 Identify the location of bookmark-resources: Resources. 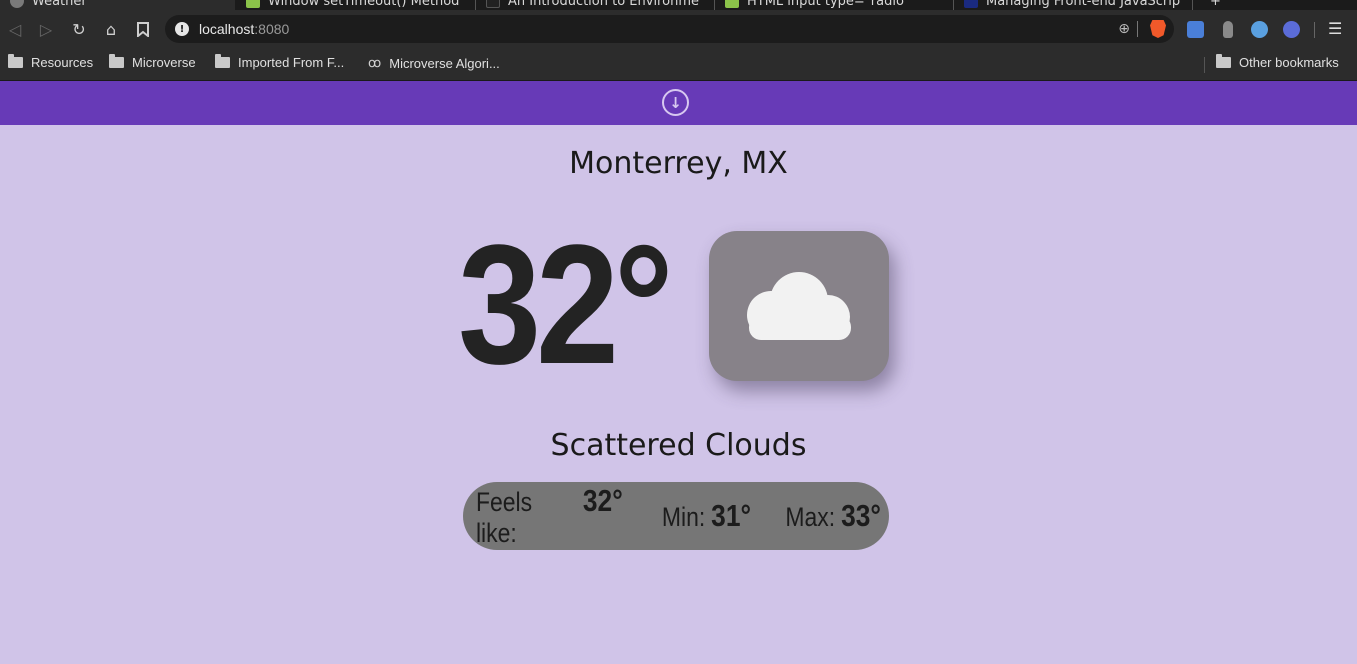
(51, 62).